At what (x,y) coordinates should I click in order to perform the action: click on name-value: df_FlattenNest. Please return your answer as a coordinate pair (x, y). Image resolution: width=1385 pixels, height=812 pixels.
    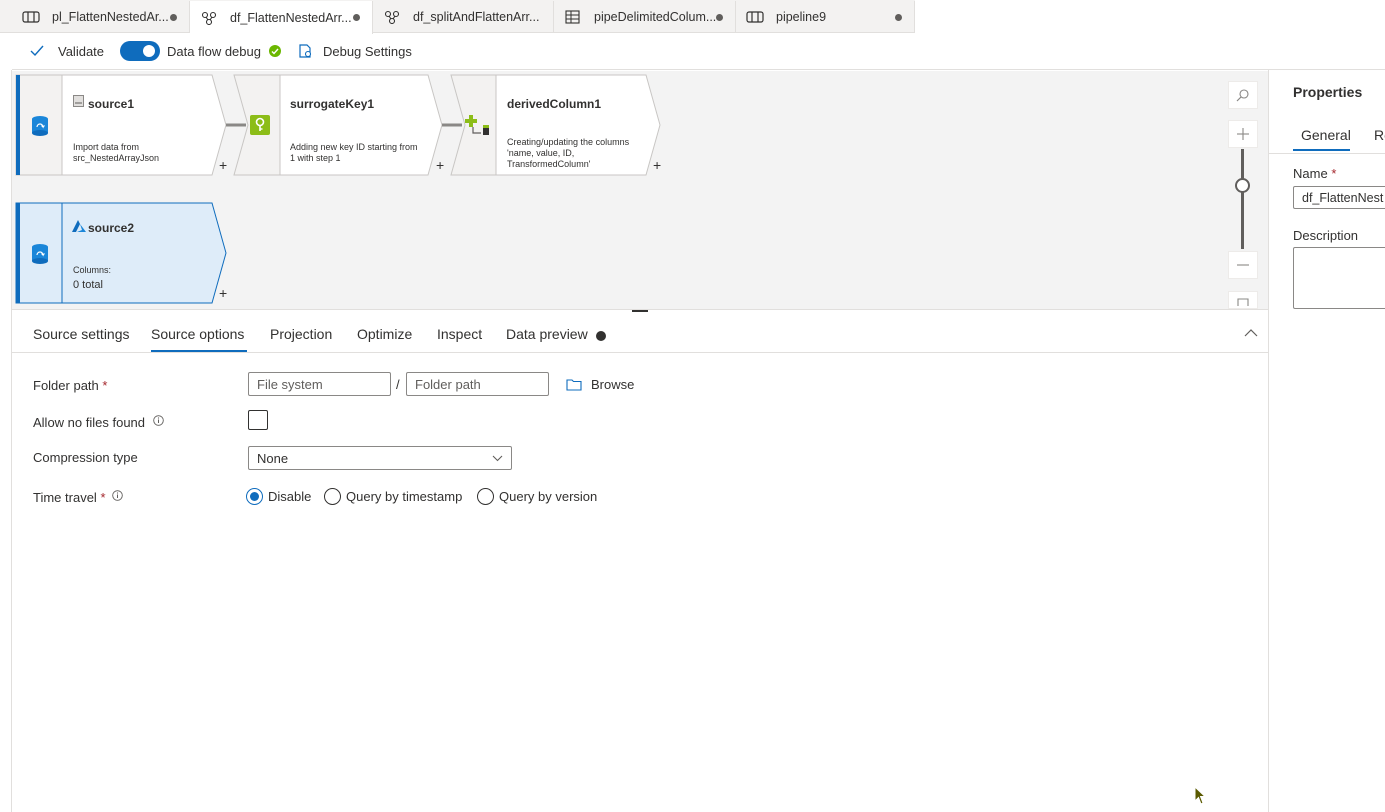
    Looking at the image, I should click on (1343, 198).